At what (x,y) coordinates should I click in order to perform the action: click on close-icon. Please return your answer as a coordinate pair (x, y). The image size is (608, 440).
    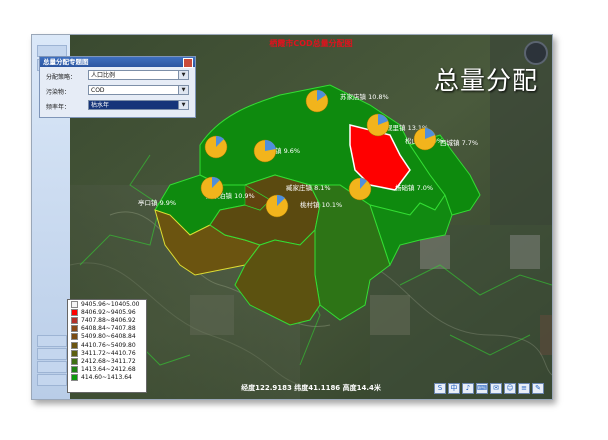
    Looking at the image, I should click on (188, 63).